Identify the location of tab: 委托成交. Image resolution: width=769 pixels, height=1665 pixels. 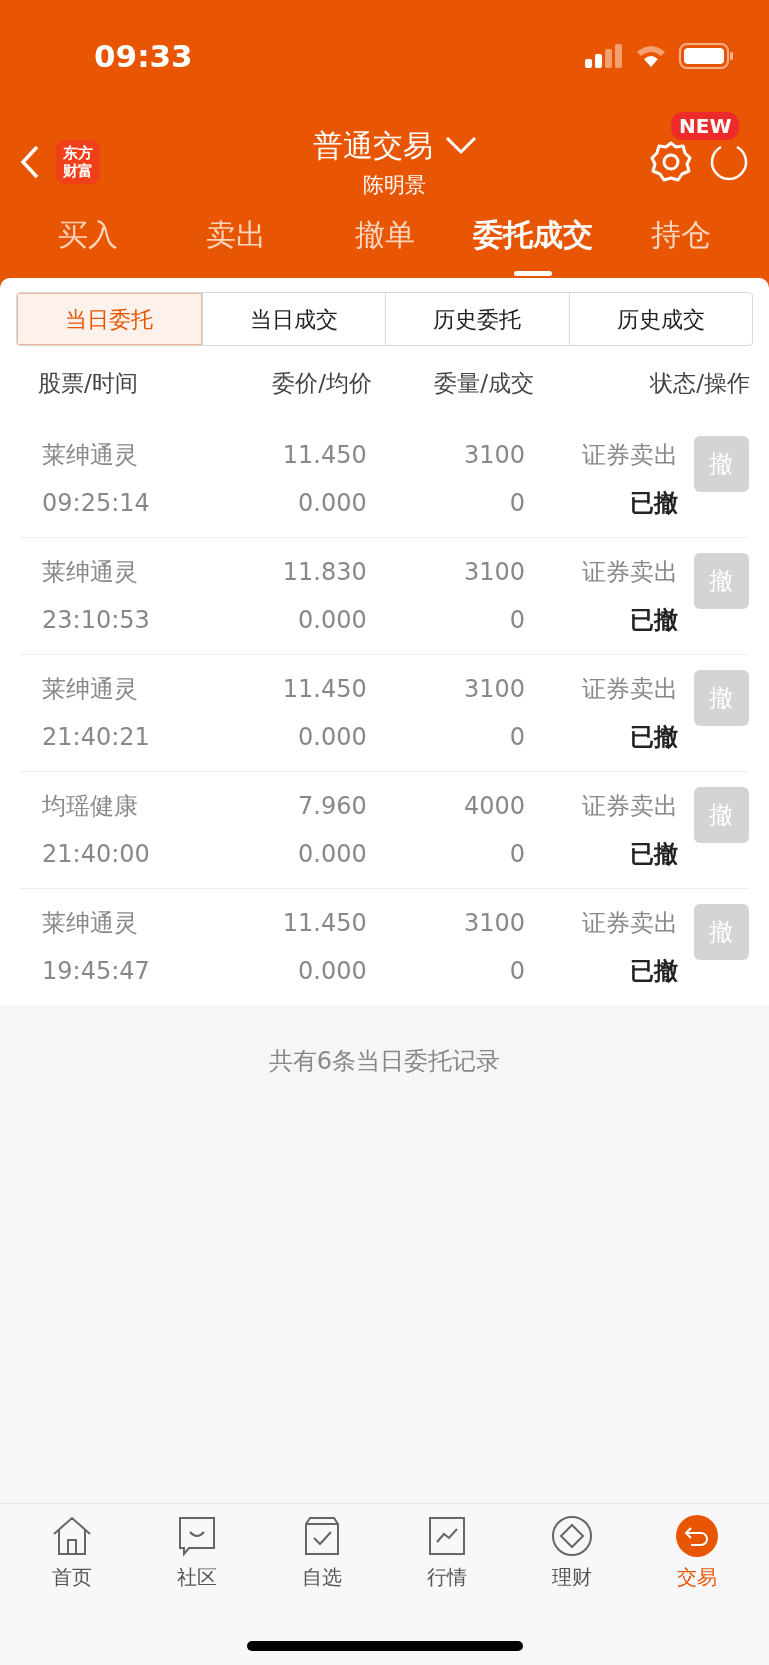
(532, 246).